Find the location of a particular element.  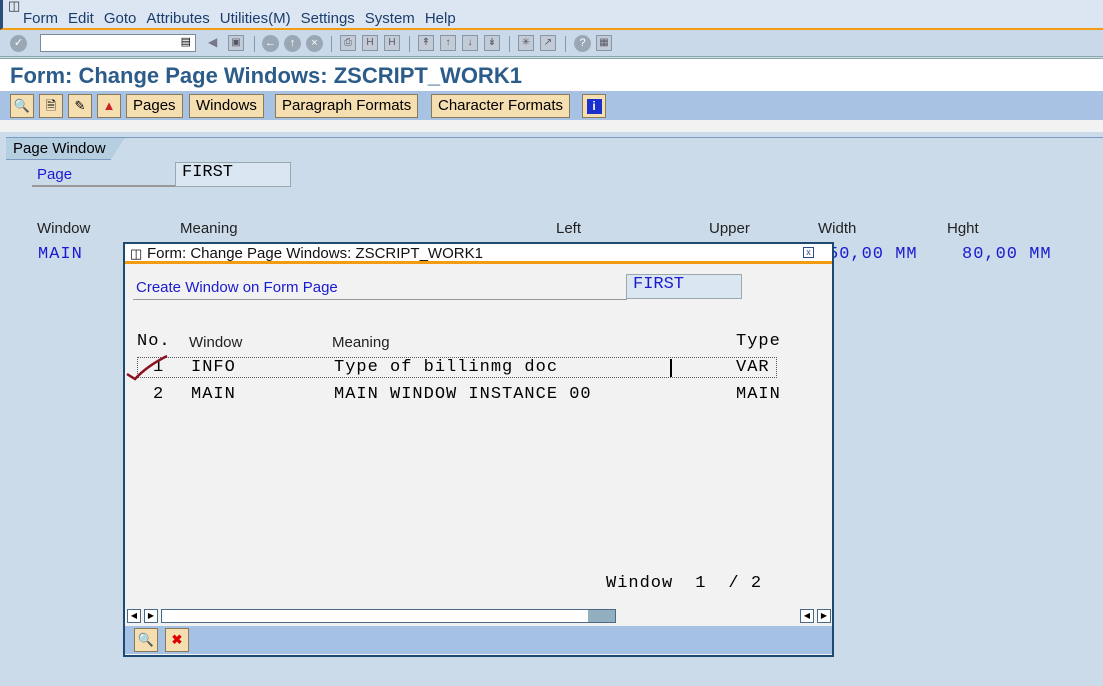

info-button: i is located at coordinates (594, 106).